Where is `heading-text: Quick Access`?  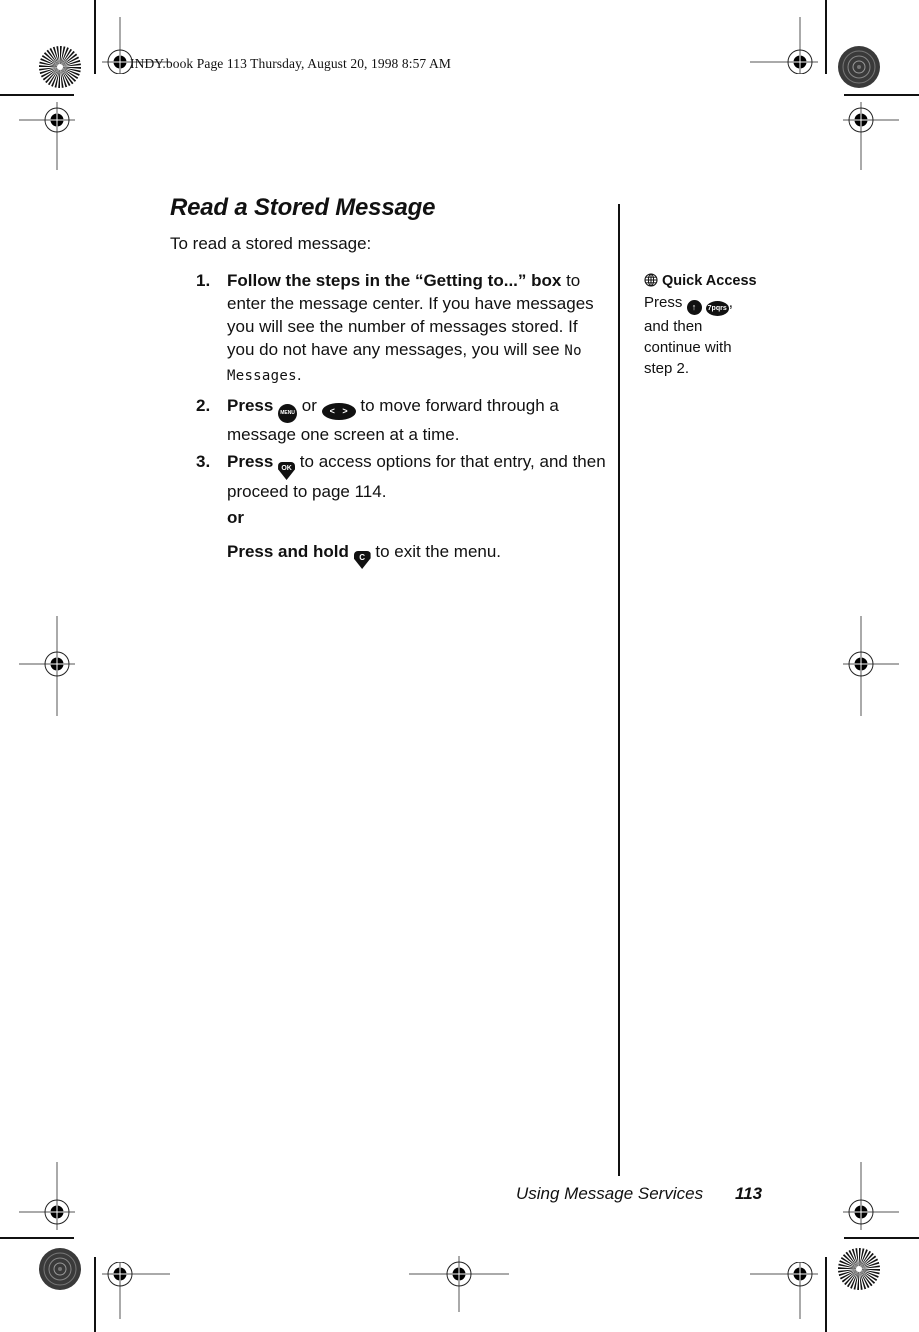
heading-text: Quick Access is located at coordinates (709, 281).